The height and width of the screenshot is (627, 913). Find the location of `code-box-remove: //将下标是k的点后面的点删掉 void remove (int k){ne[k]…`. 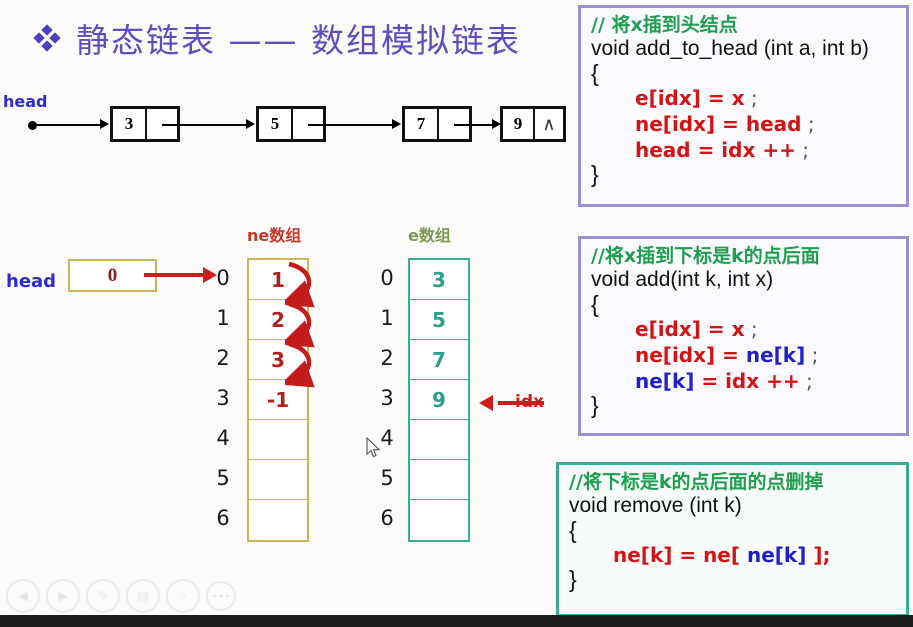

code-box-remove: //将下标是k的点后面的点删掉 void remove (int k){ne[k]… is located at coordinates (732, 539).